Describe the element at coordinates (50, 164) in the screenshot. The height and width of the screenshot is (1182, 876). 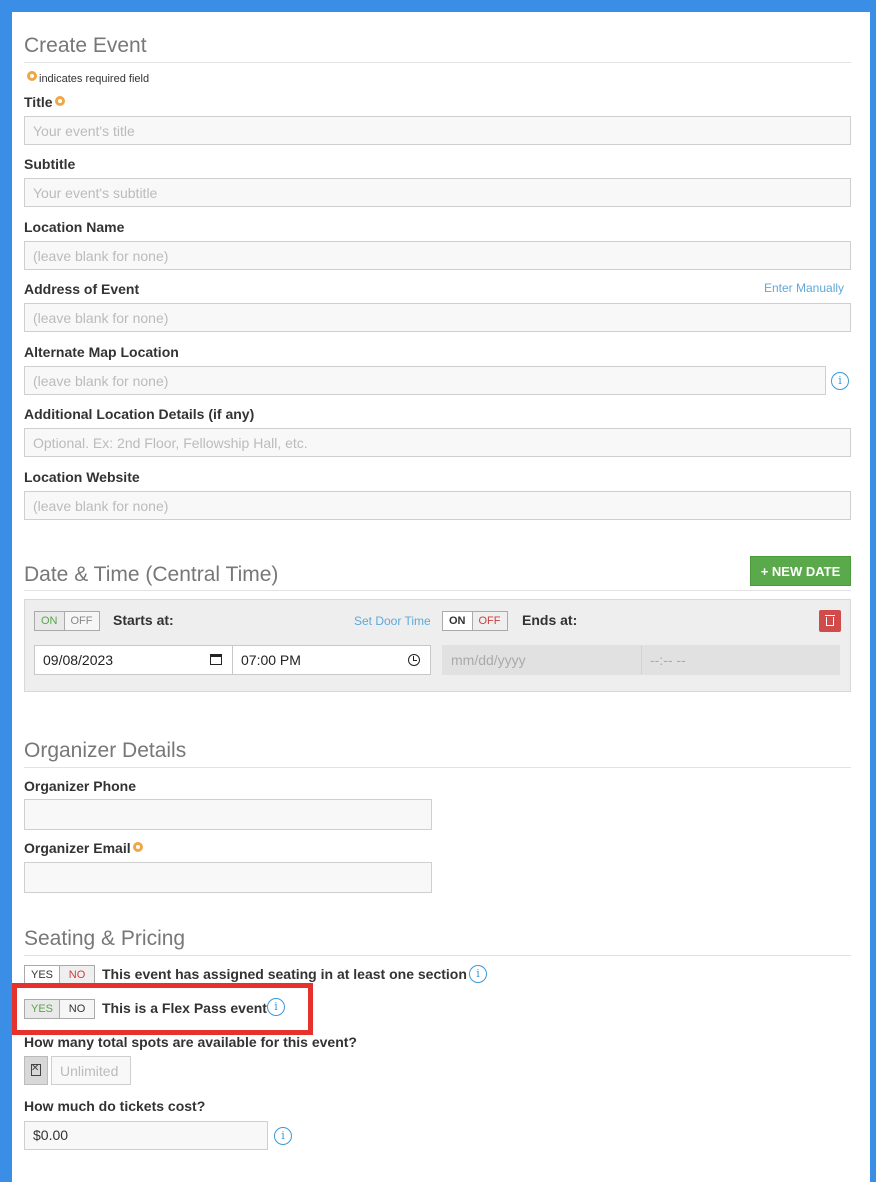
I see `subtitle-label: Subtitle` at that location.